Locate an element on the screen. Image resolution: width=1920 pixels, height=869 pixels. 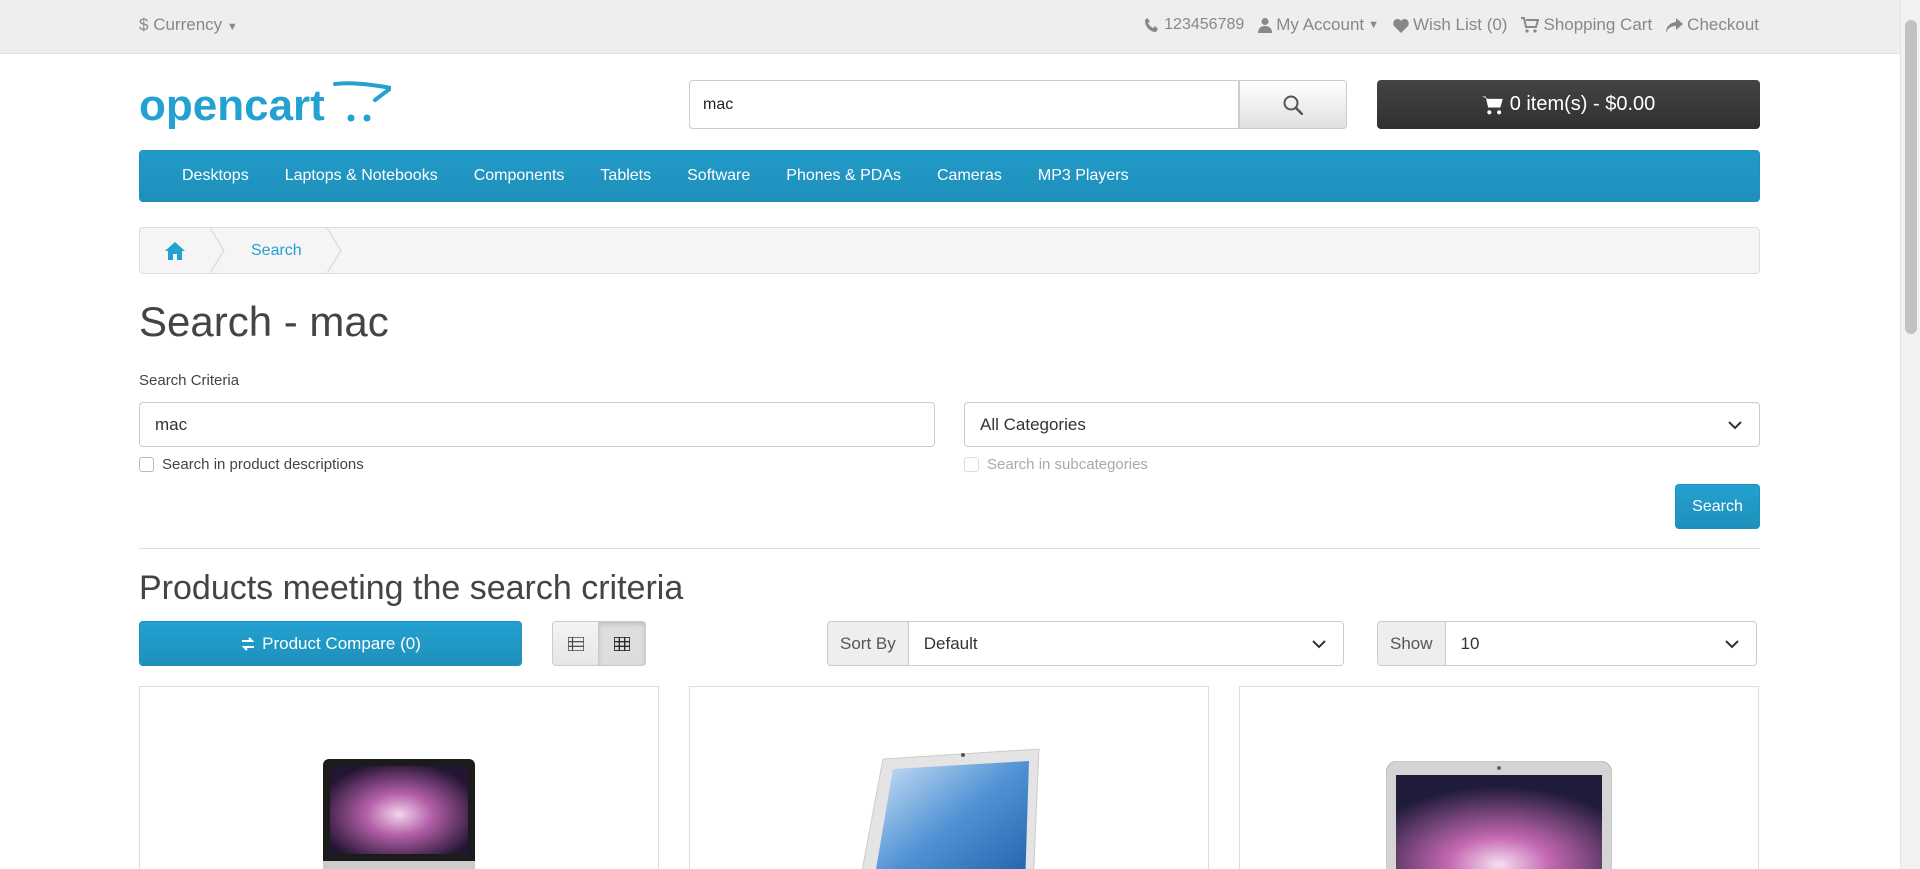
cart-button: 0 item(s) - $0.00 is located at coordinates (1568, 104).